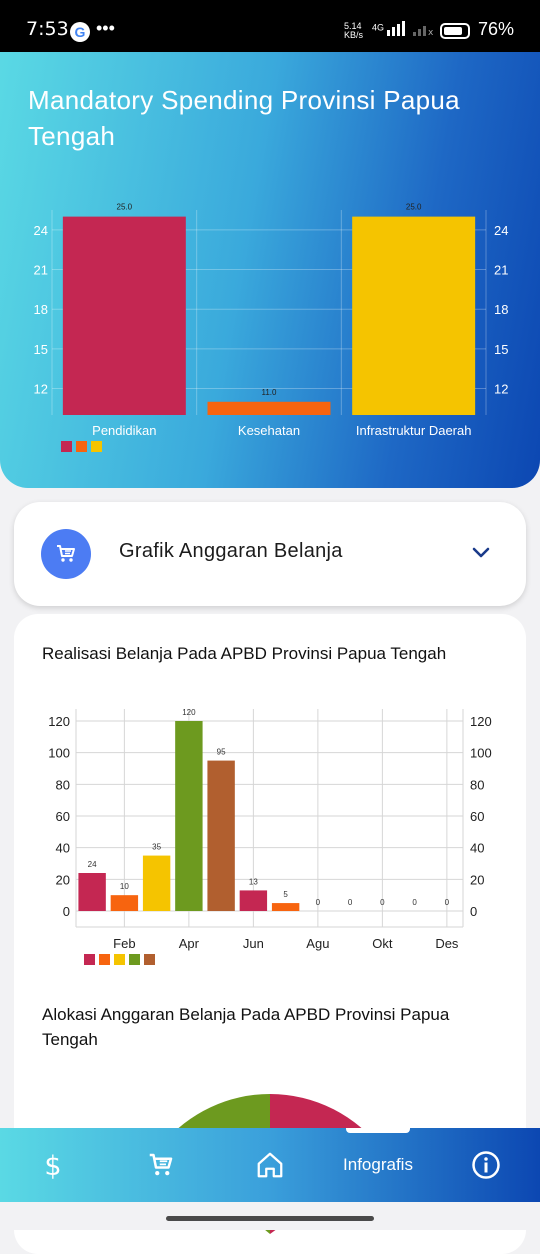 The height and width of the screenshot is (1254, 540). Describe the element at coordinates (189, 943) in the screenshot. I see `x-tick-label: Apr` at that location.